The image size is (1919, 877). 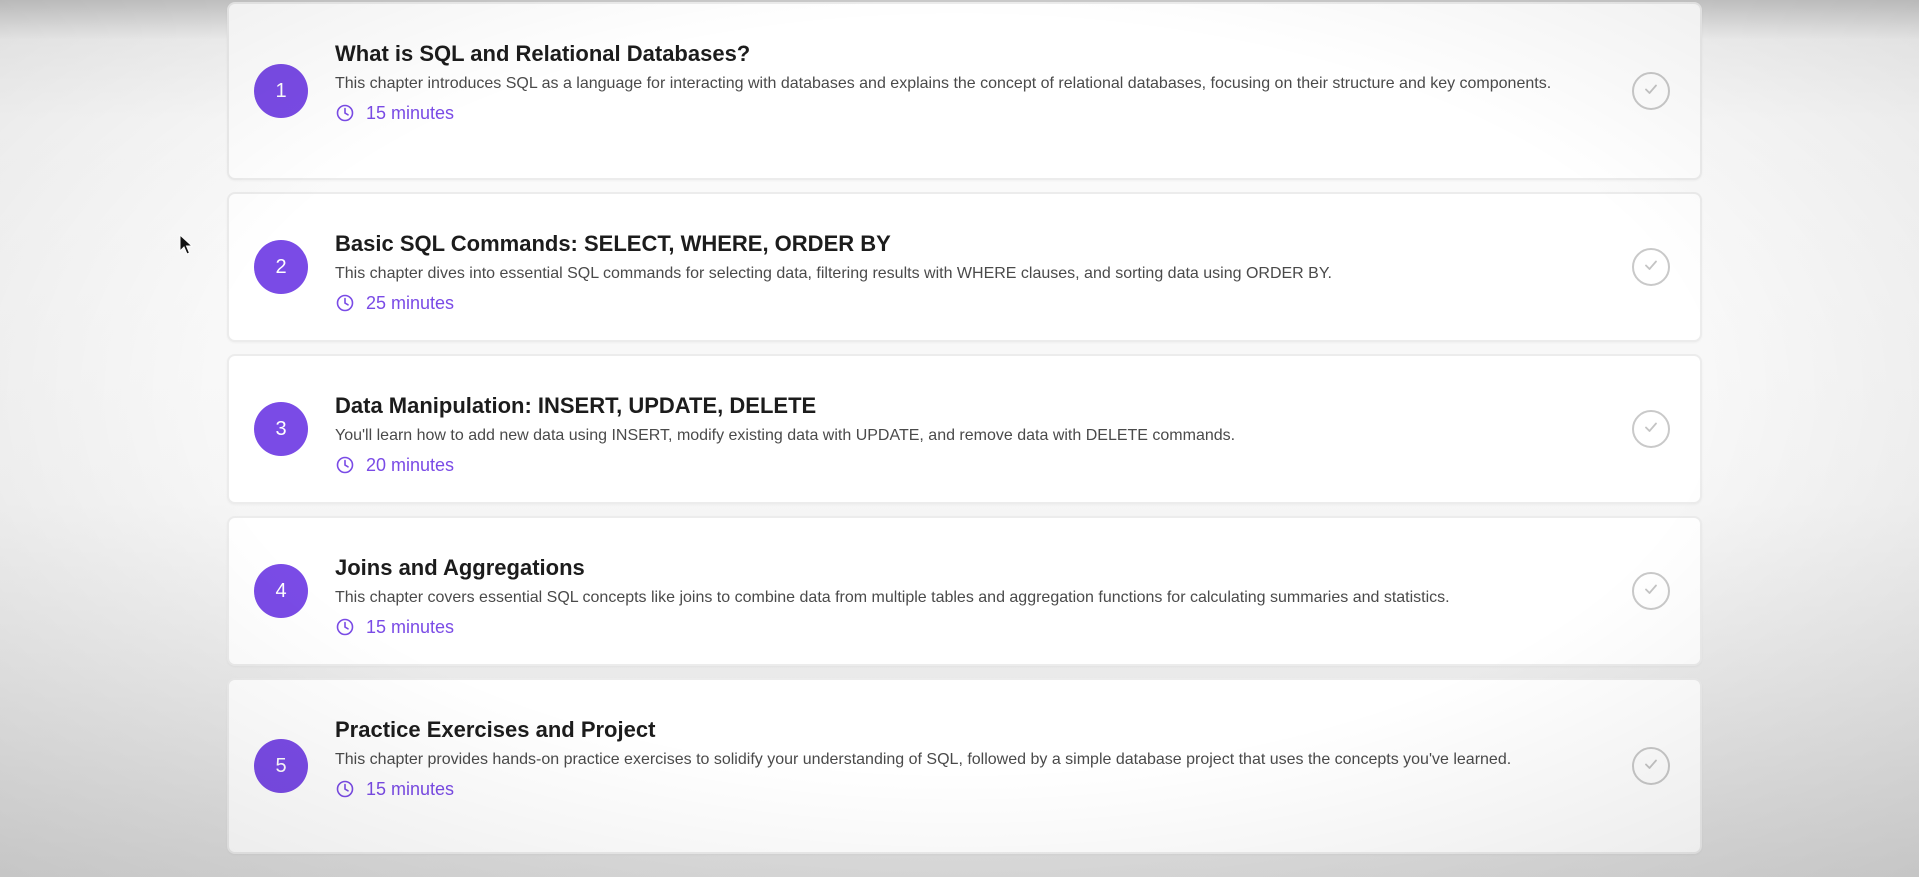 I want to click on chapter-title: What is SQL and Relational Databases?, so click(x=543, y=53).